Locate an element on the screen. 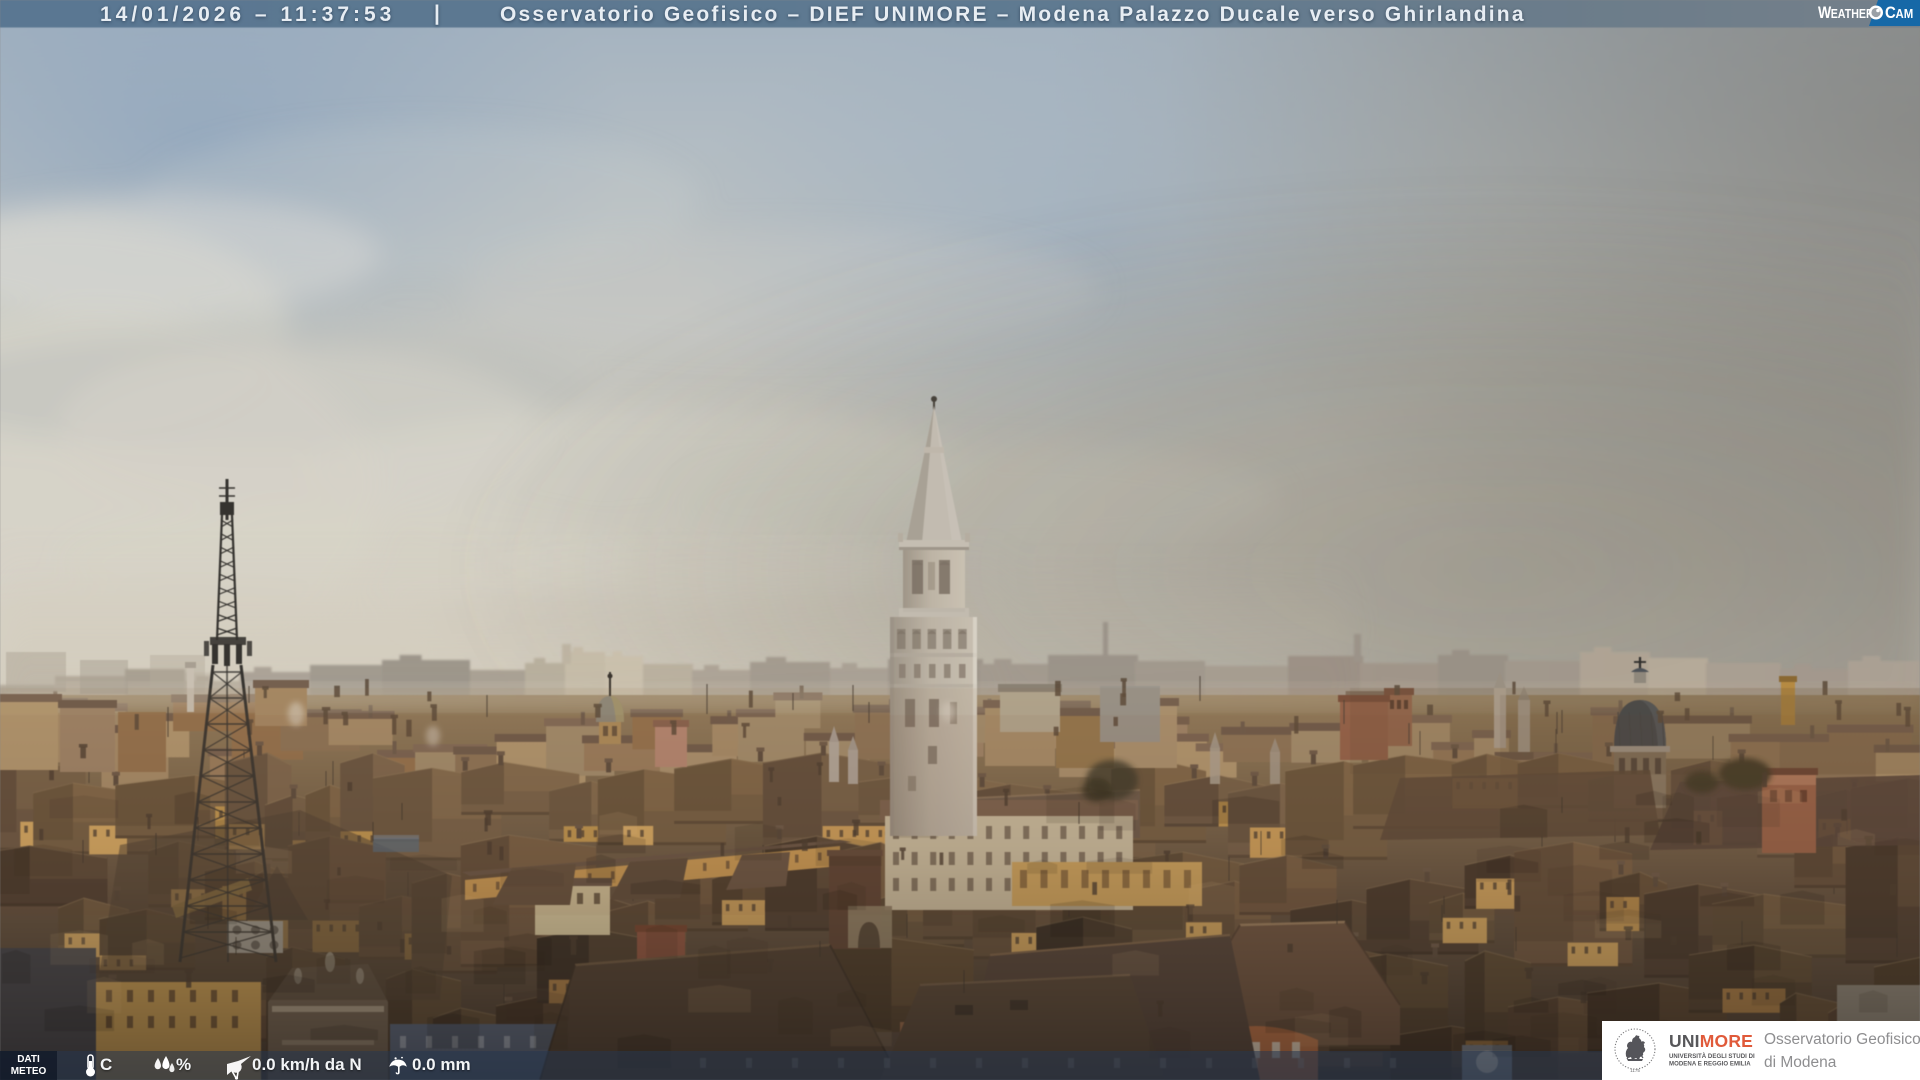 This screenshot has width=1920, height=1080. svg-text: 1175 is located at coordinates (1635, 1070).